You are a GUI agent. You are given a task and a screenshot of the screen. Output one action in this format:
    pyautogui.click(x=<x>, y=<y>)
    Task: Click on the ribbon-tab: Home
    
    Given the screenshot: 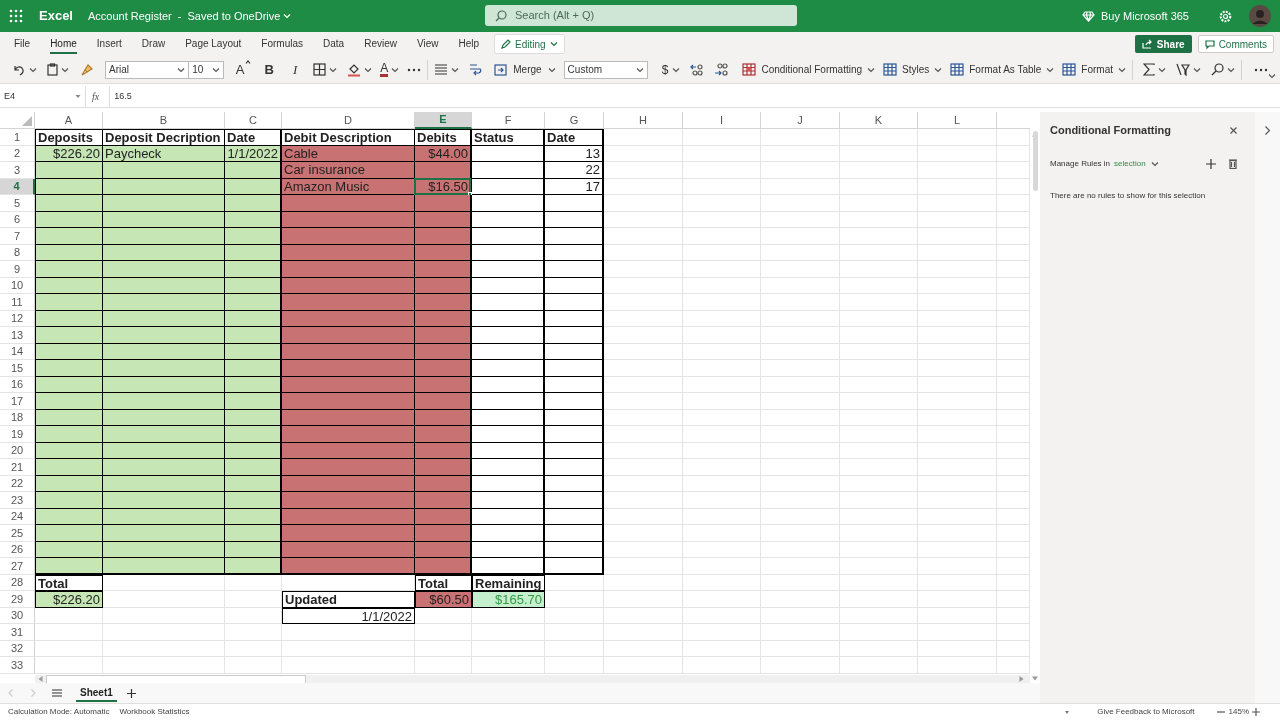 What is the action you would take?
    pyautogui.click(x=63, y=44)
    